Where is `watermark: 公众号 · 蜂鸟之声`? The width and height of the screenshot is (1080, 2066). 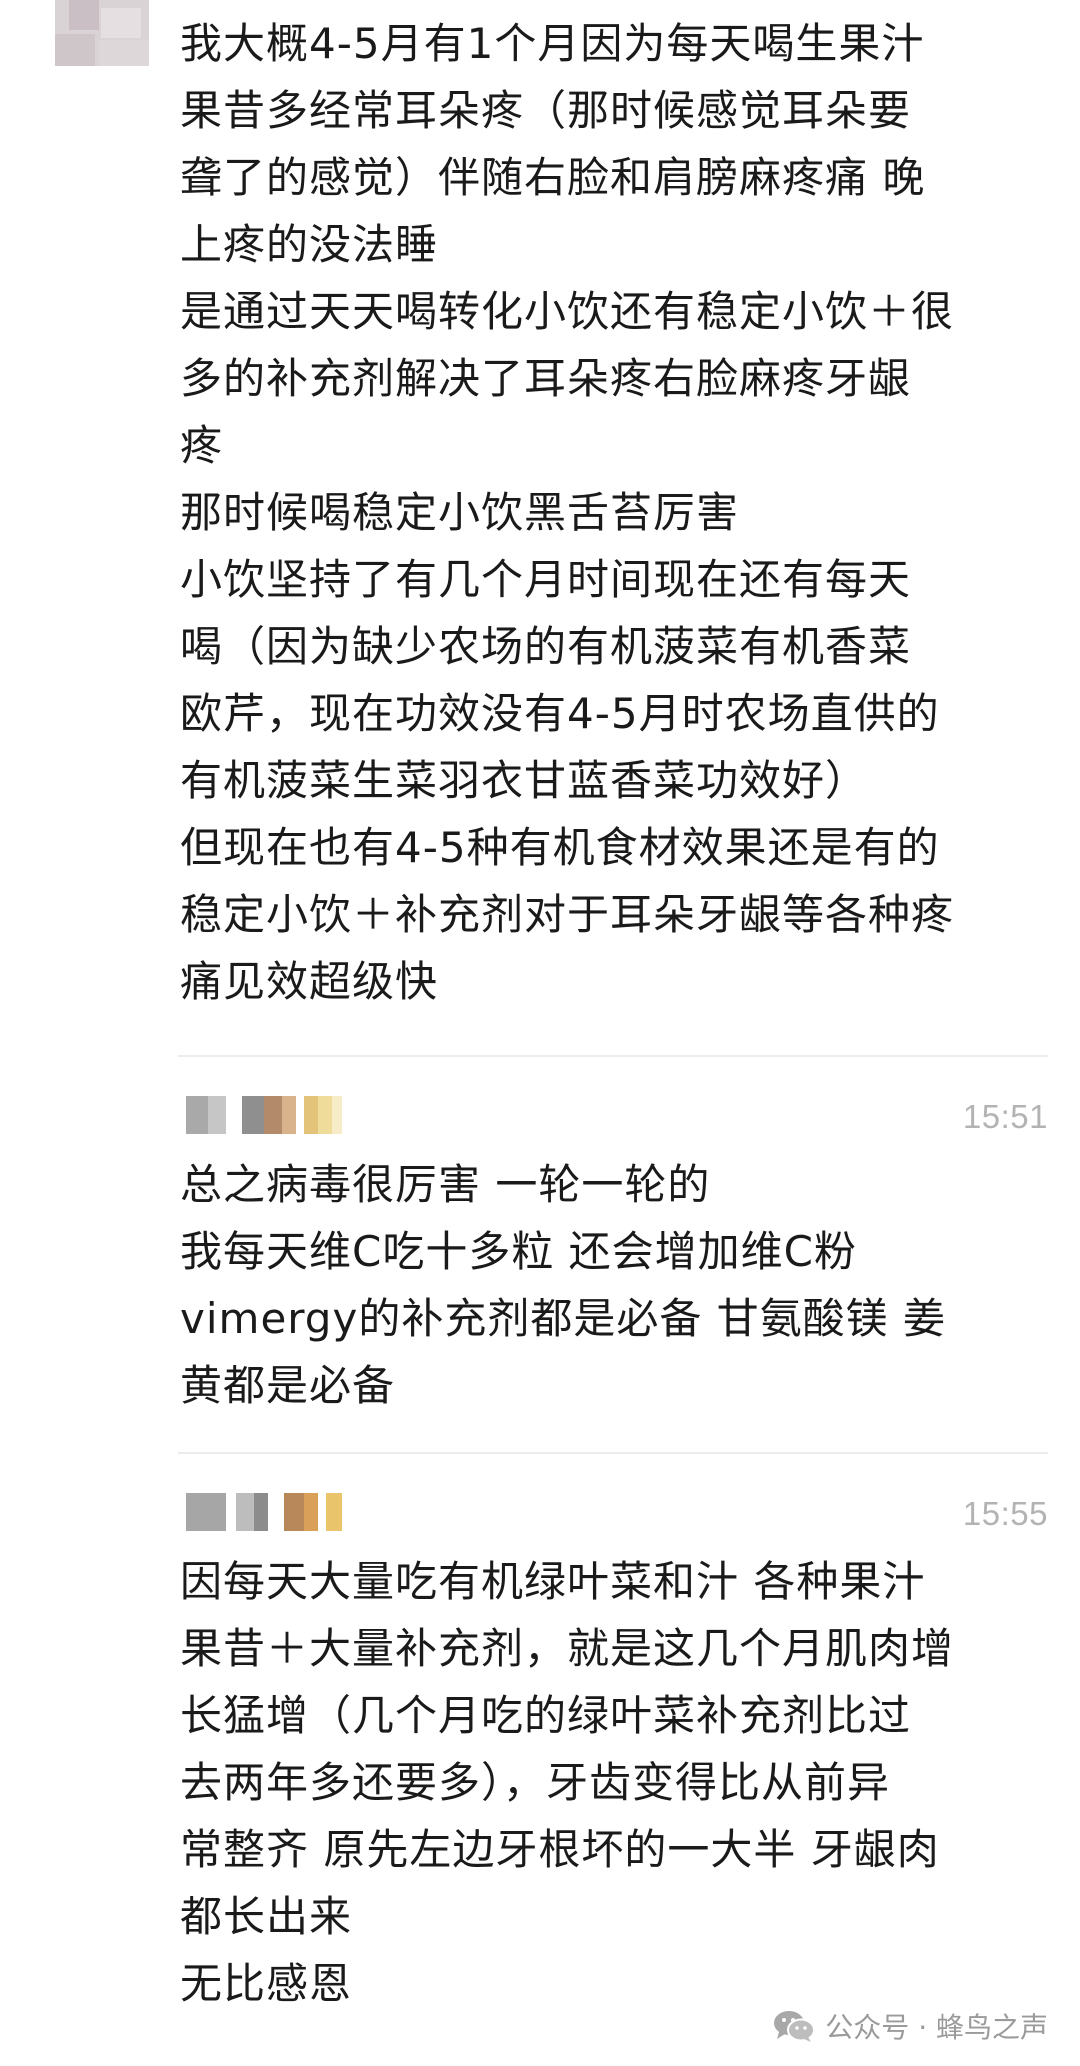
watermark: 公众号 · 蜂鸟之声 is located at coordinates (910, 2026).